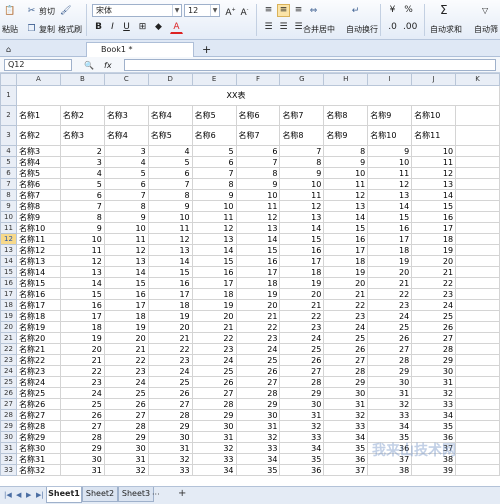 The image size is (500, 504). What do you see at coordinates (230, 11) in the screenshot?
I see `increase-font-icon: A+` at bounding box center [230, 11].